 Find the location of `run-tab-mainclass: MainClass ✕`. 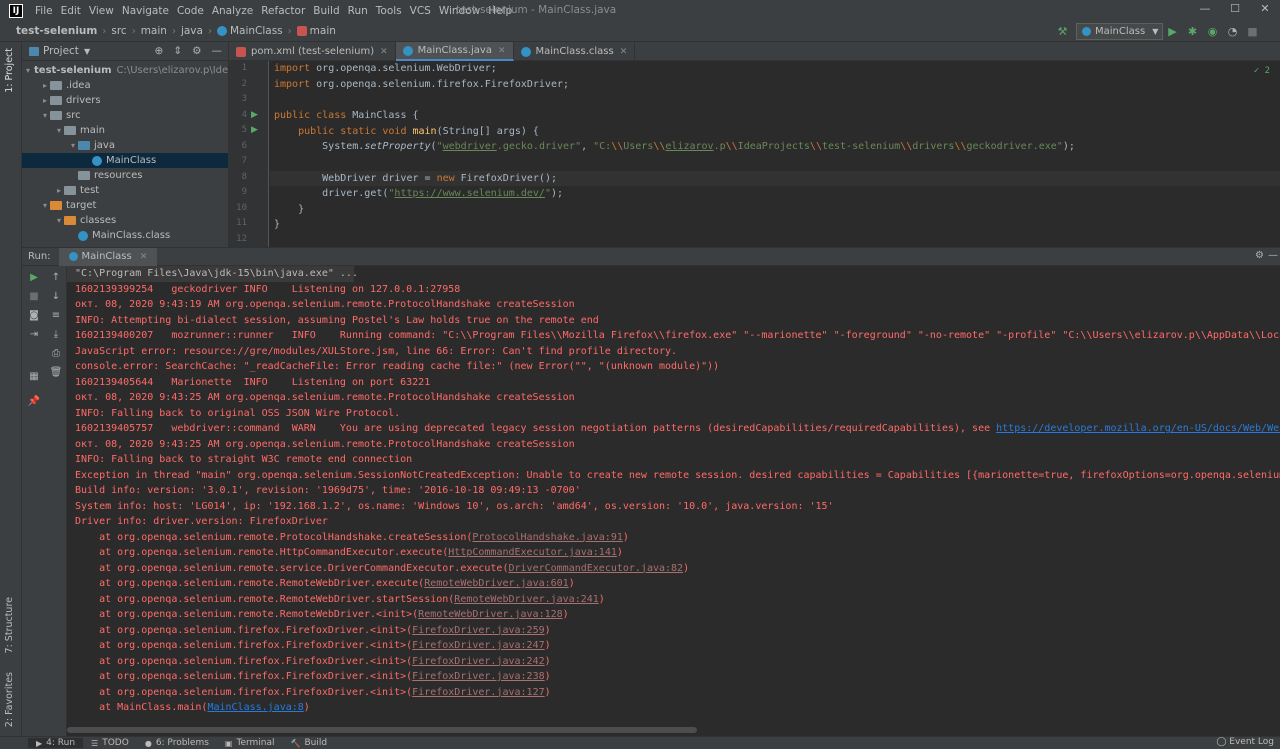

run-tab-mainclass: MainClass ✕ is located at coordinates (108, 256).